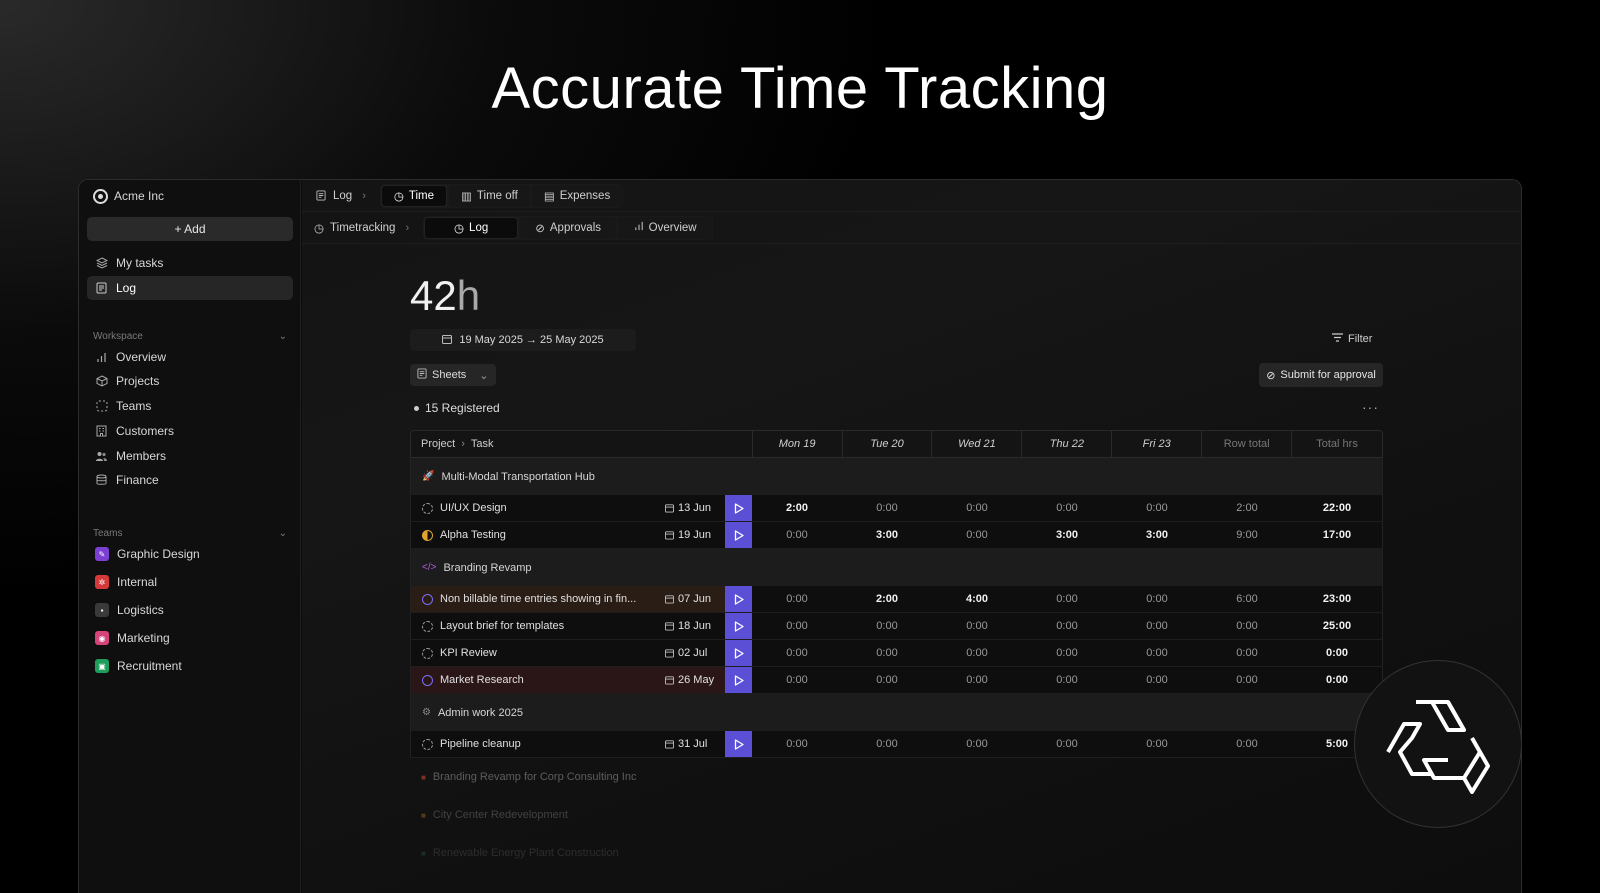  Describe the element at coordinates (568, 626) in the screenshot. I see `task-cell: Layout brief for templates 18 Jun` at that location.